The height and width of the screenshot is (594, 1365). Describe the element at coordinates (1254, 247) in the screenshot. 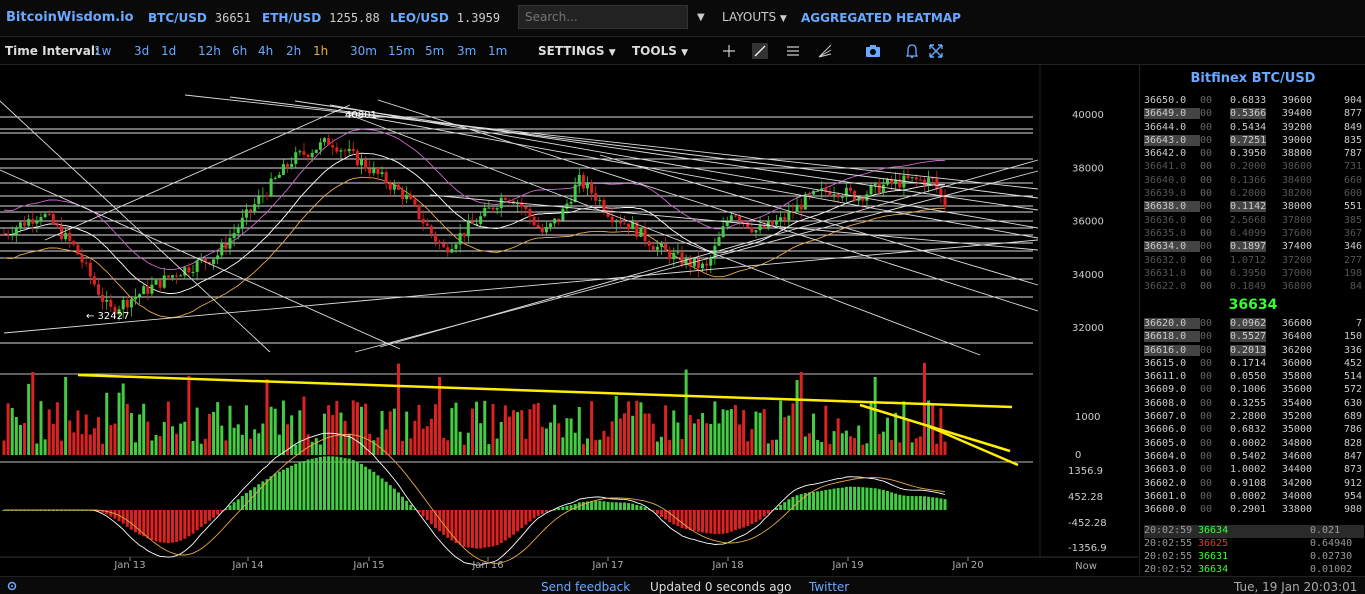

I see `orderbook-row: 36634.0 00 0.1897 37400 346` at that location.